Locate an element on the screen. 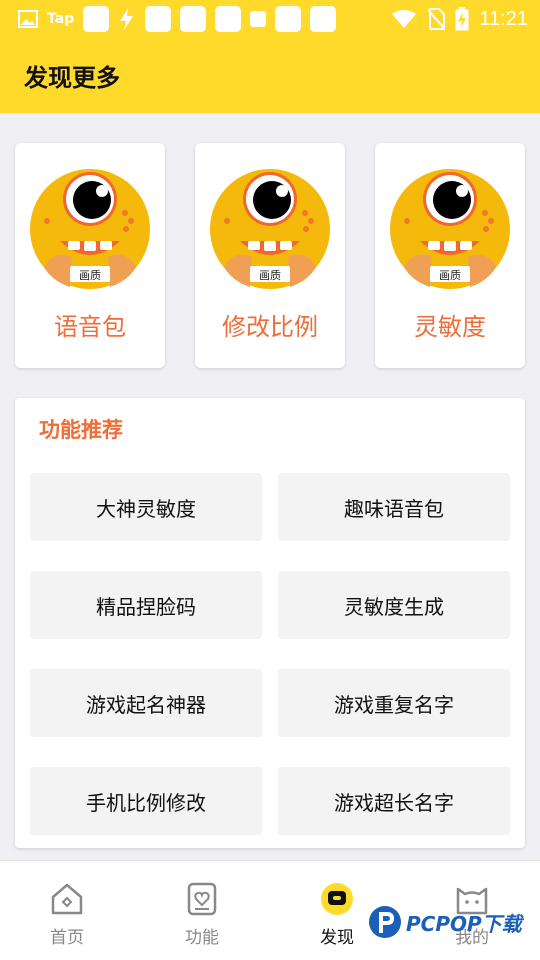  clock: 11:21 is located at coordinates (503, 18).